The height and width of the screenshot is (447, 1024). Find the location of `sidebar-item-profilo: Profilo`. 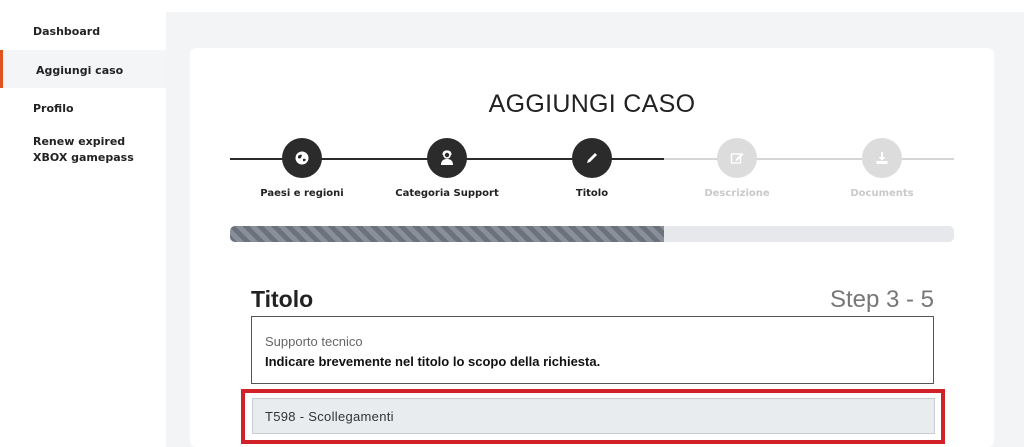

sidebar-item-profilo: Profilo is located at coordinates (83, 109).